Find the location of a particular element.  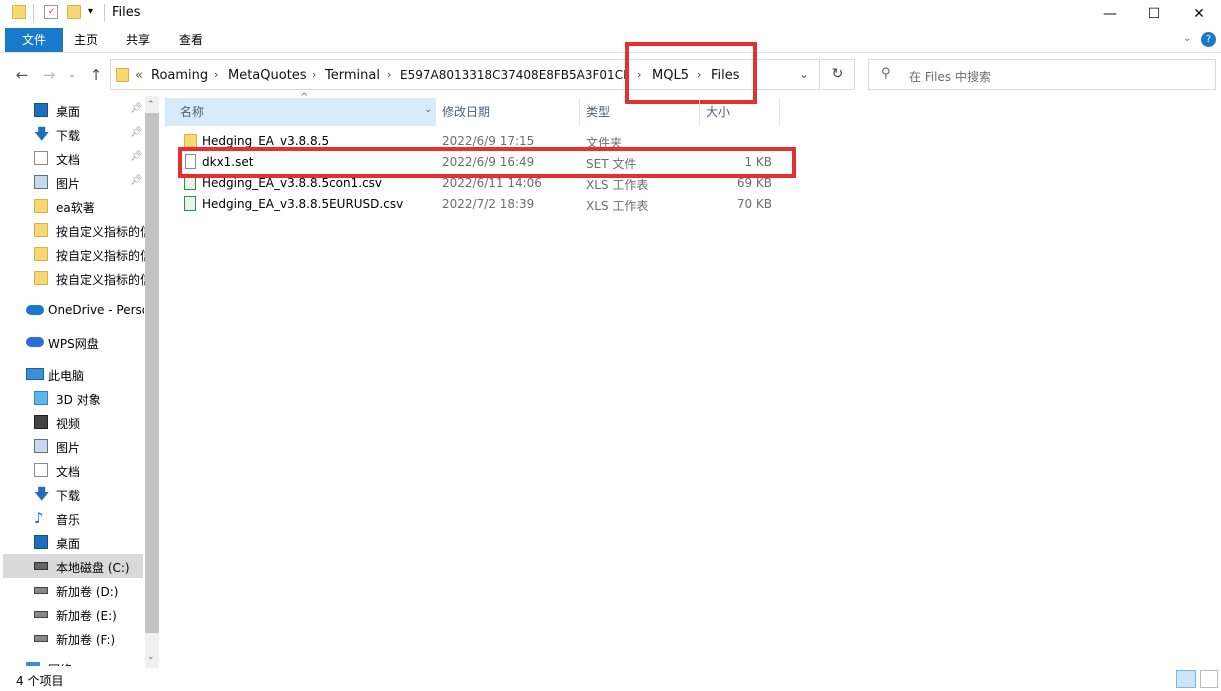

file-name: Hedging_EA_v3.8.8.5 is located at coordinates (266, 141).